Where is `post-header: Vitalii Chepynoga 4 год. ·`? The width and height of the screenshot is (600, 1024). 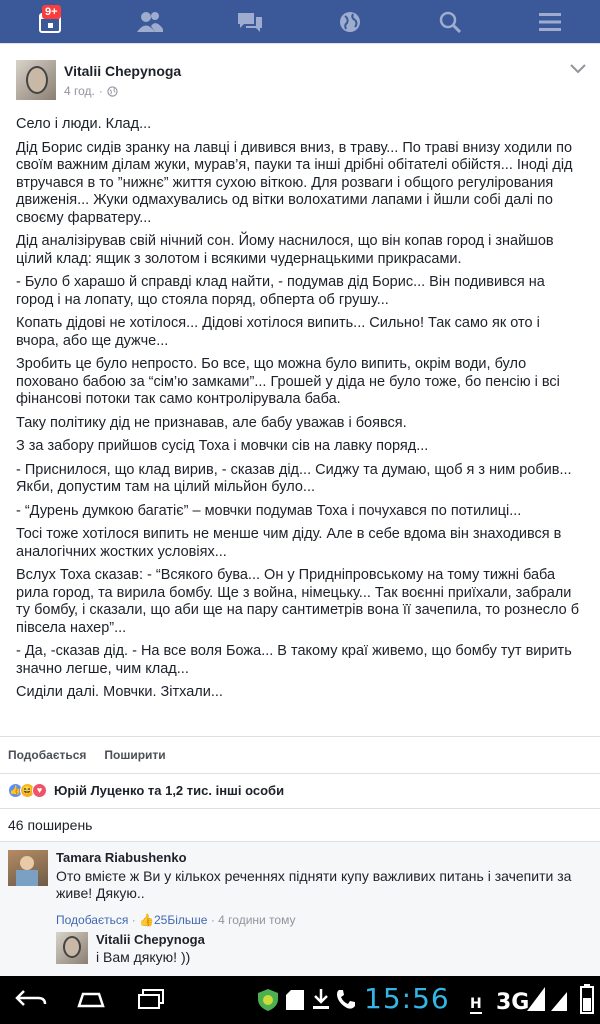
post-header: Vitalii Chepynoga 4 год. · is located at coordinates (301, 82).